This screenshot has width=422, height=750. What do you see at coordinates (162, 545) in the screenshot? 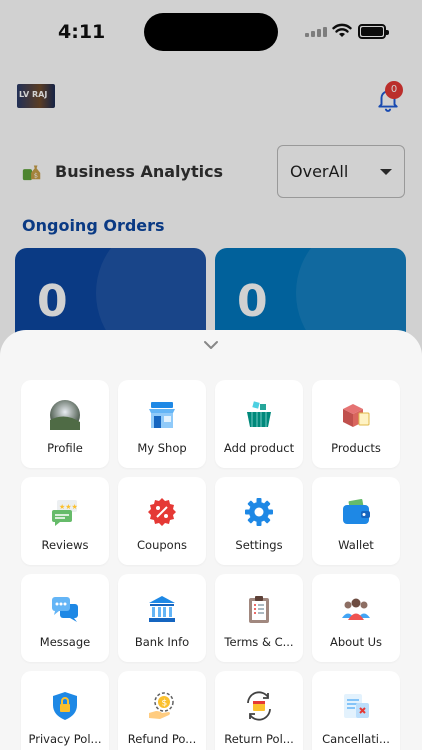
I see `menu-item-label: Coupons` at bounding box center [162, 545].